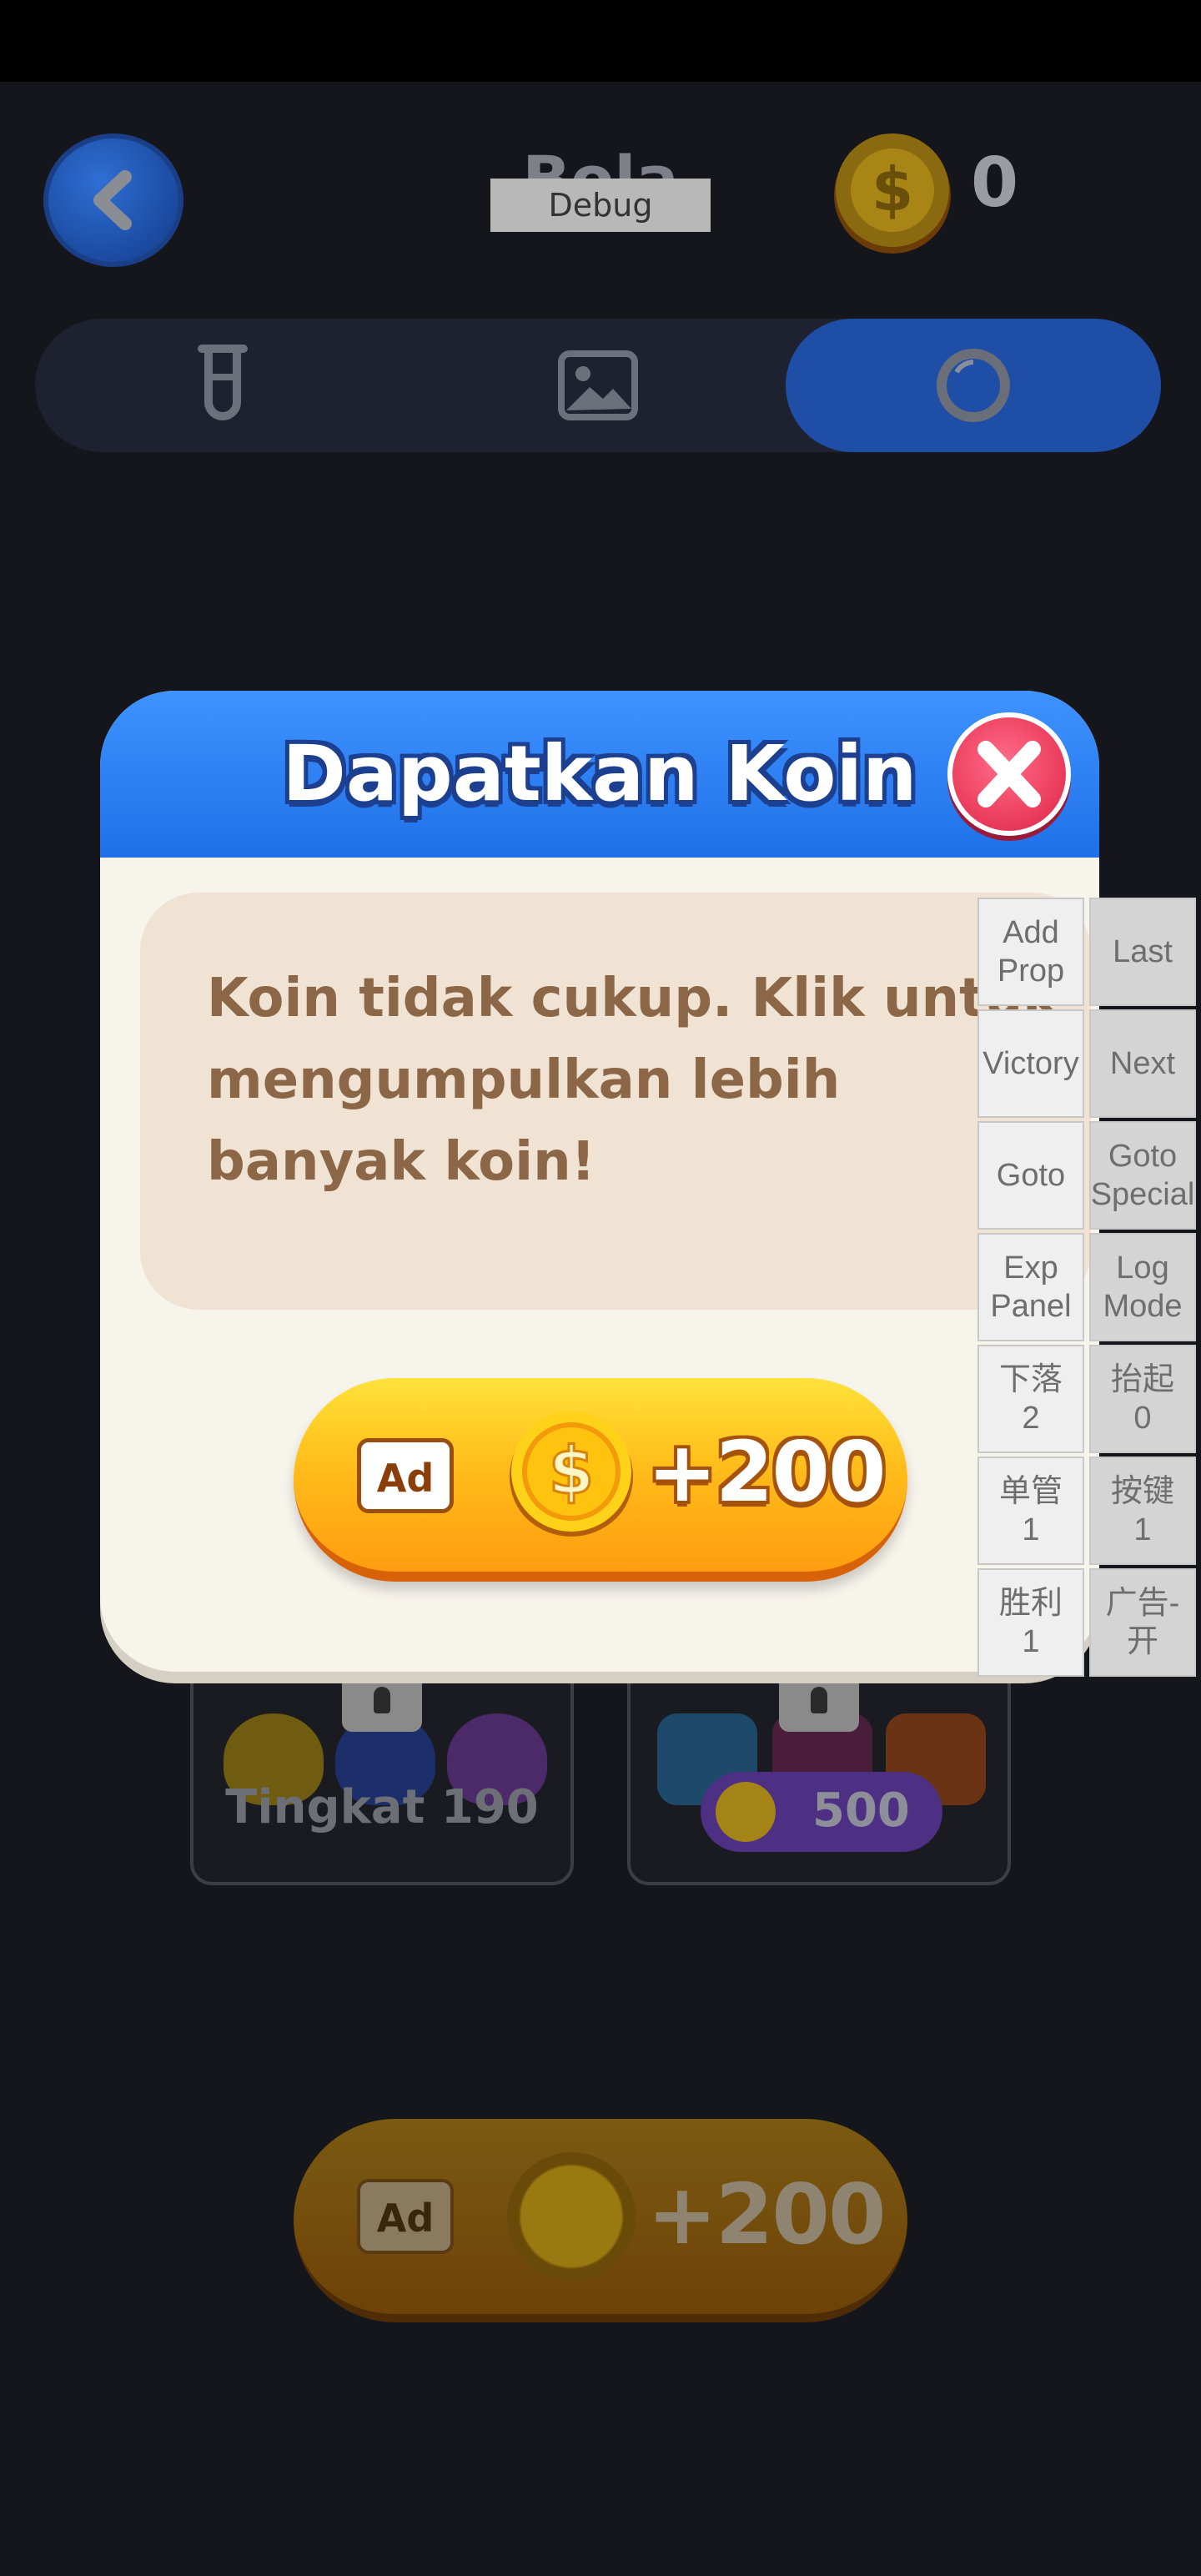 This screenshot has width=1201, height=2576. Describe the element at coordinates (861, 1811) in the screenshot. I see `price-value: 500` at that location.